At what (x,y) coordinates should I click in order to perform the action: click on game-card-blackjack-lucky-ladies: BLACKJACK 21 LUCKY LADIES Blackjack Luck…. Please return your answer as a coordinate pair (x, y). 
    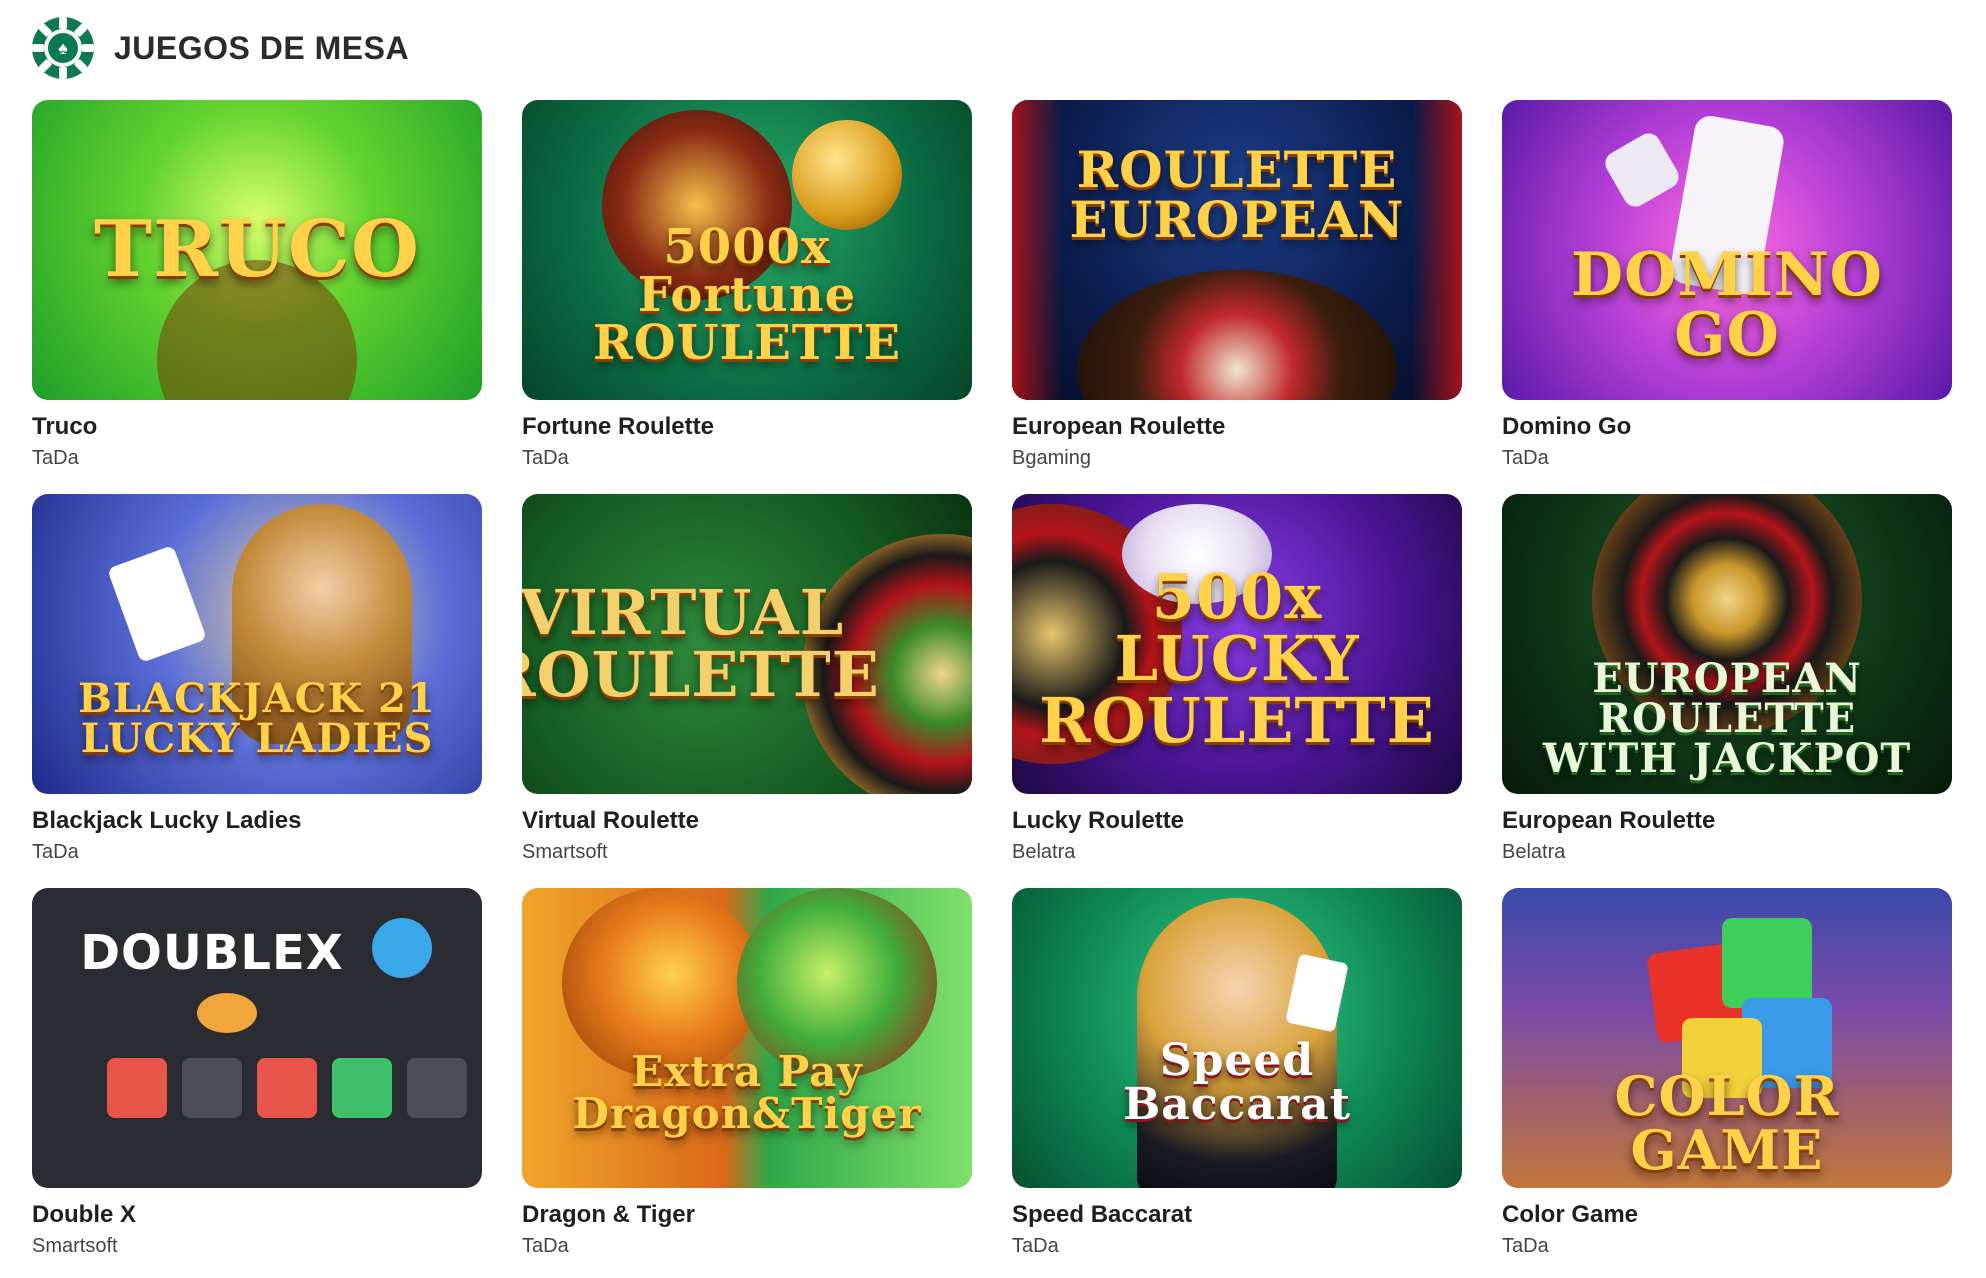
    Looking at the image, I should click on (257, 678).